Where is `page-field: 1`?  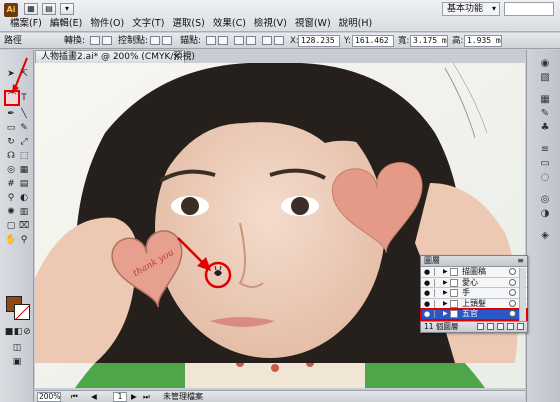 page-field: 1 is located at coordinates (120, 397).